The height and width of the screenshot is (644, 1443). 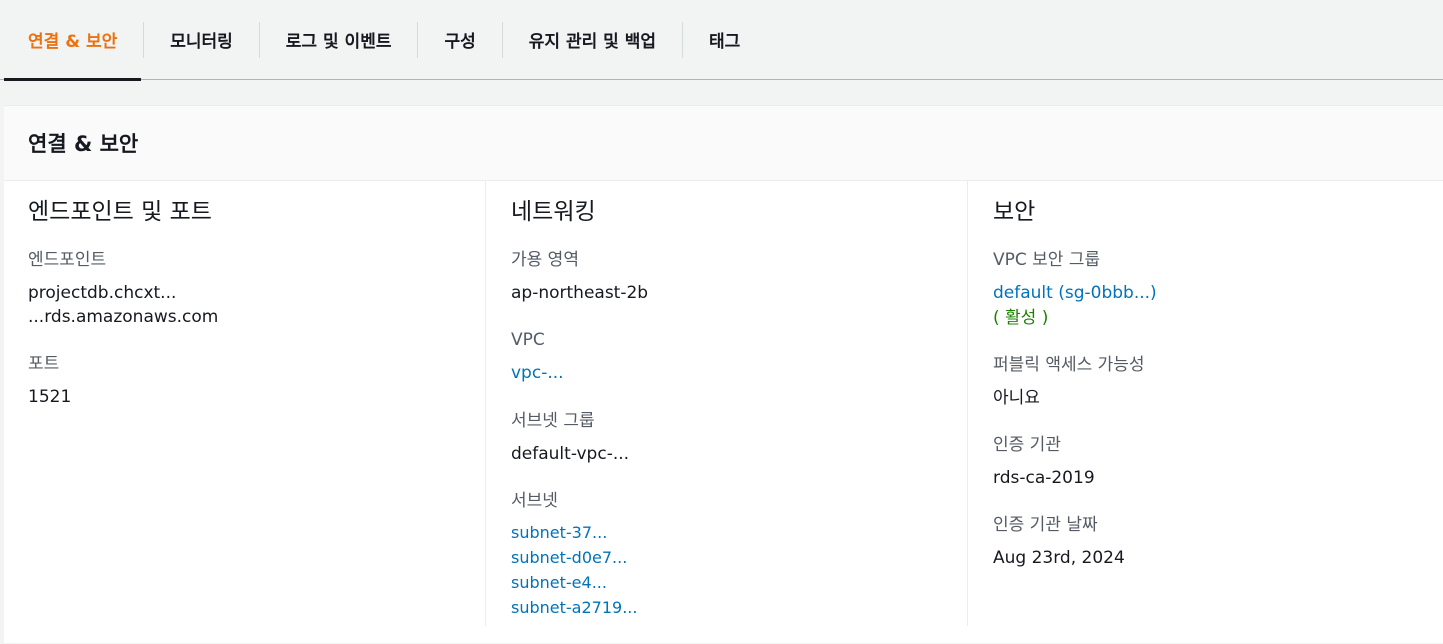 I want to click on tab-label: 연결 & 보안, so click(x=73, y=42).